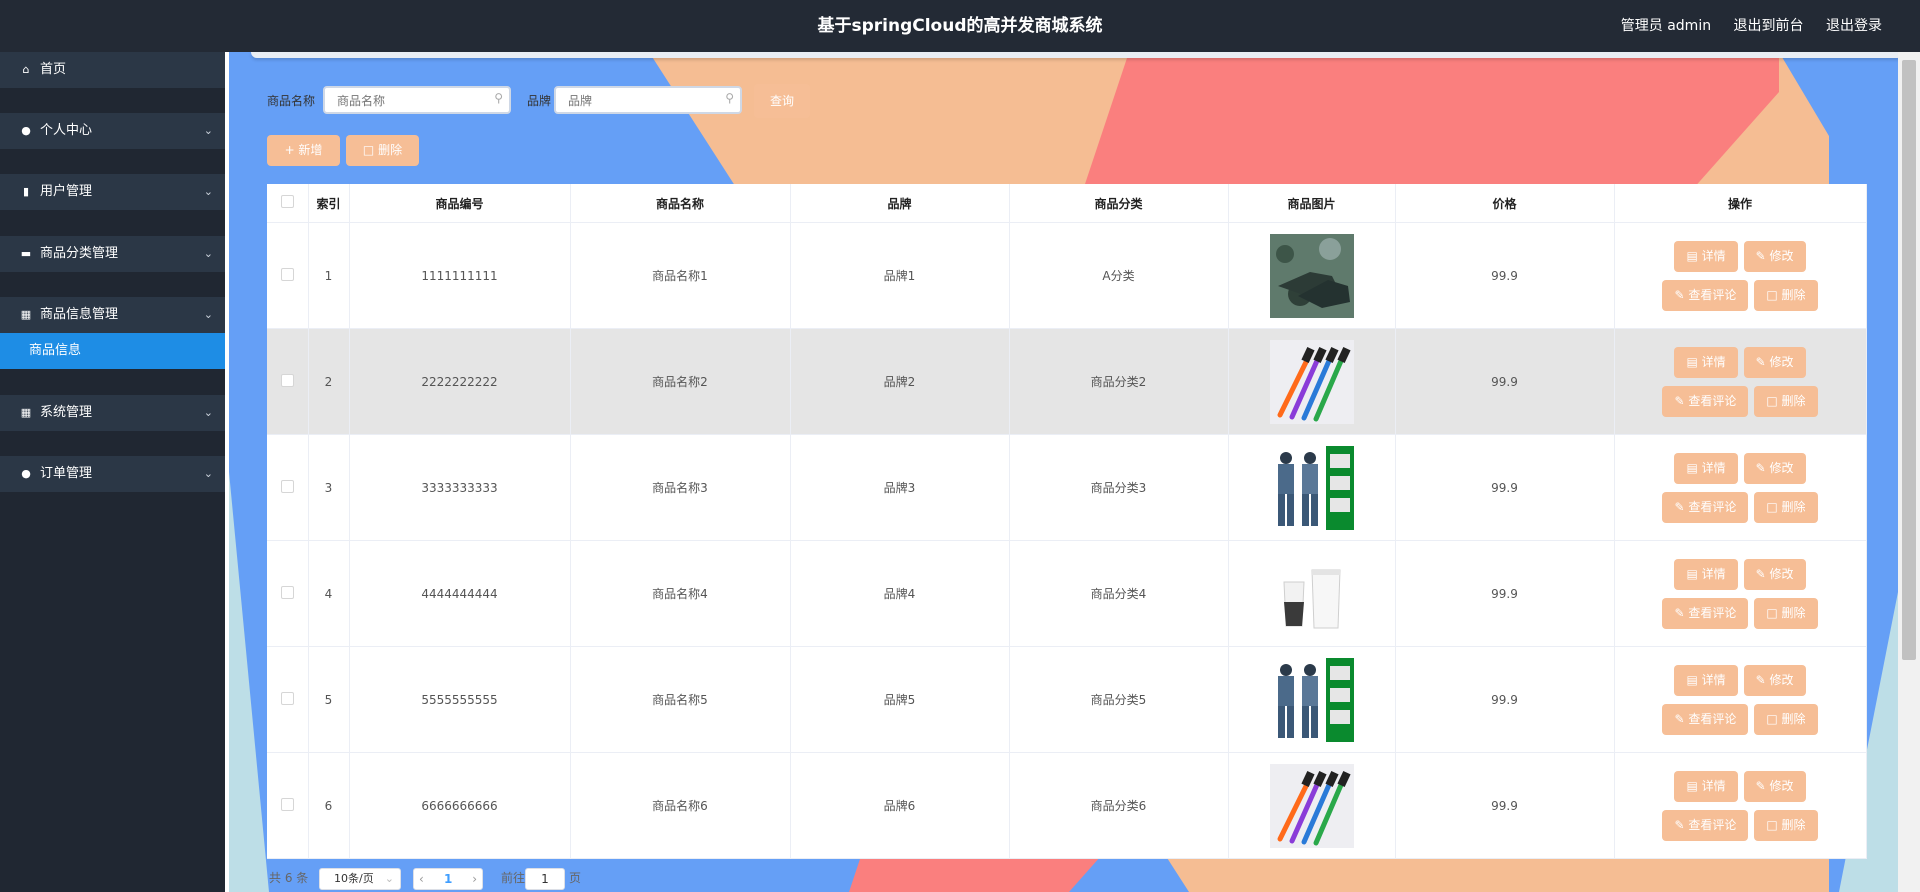 The width and height of the screenshot is (1920, 892). Describe the element at coordinates (900, 805) in the screenshot. I see `cell-brand: 品牌6` at that location.